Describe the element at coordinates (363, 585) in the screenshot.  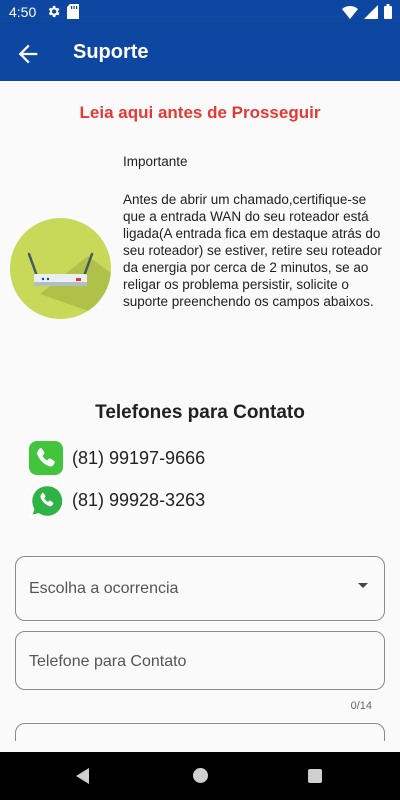
I see `dropdown-arrow-icon` at that location.